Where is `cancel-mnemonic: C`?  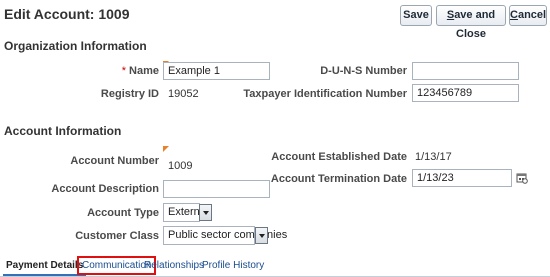 cancel-mnemonic: C is located at coordinates (514, 15).